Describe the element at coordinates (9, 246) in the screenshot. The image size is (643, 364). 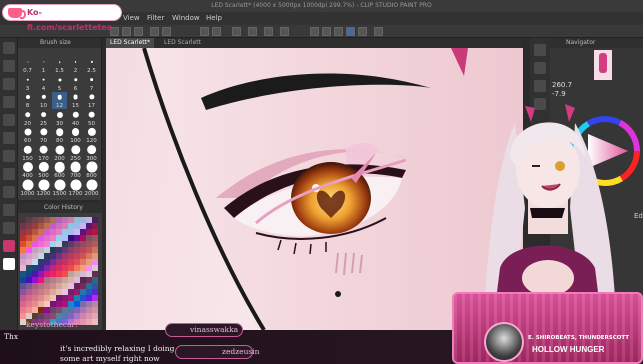
I see `main-color-swatch` at that location.